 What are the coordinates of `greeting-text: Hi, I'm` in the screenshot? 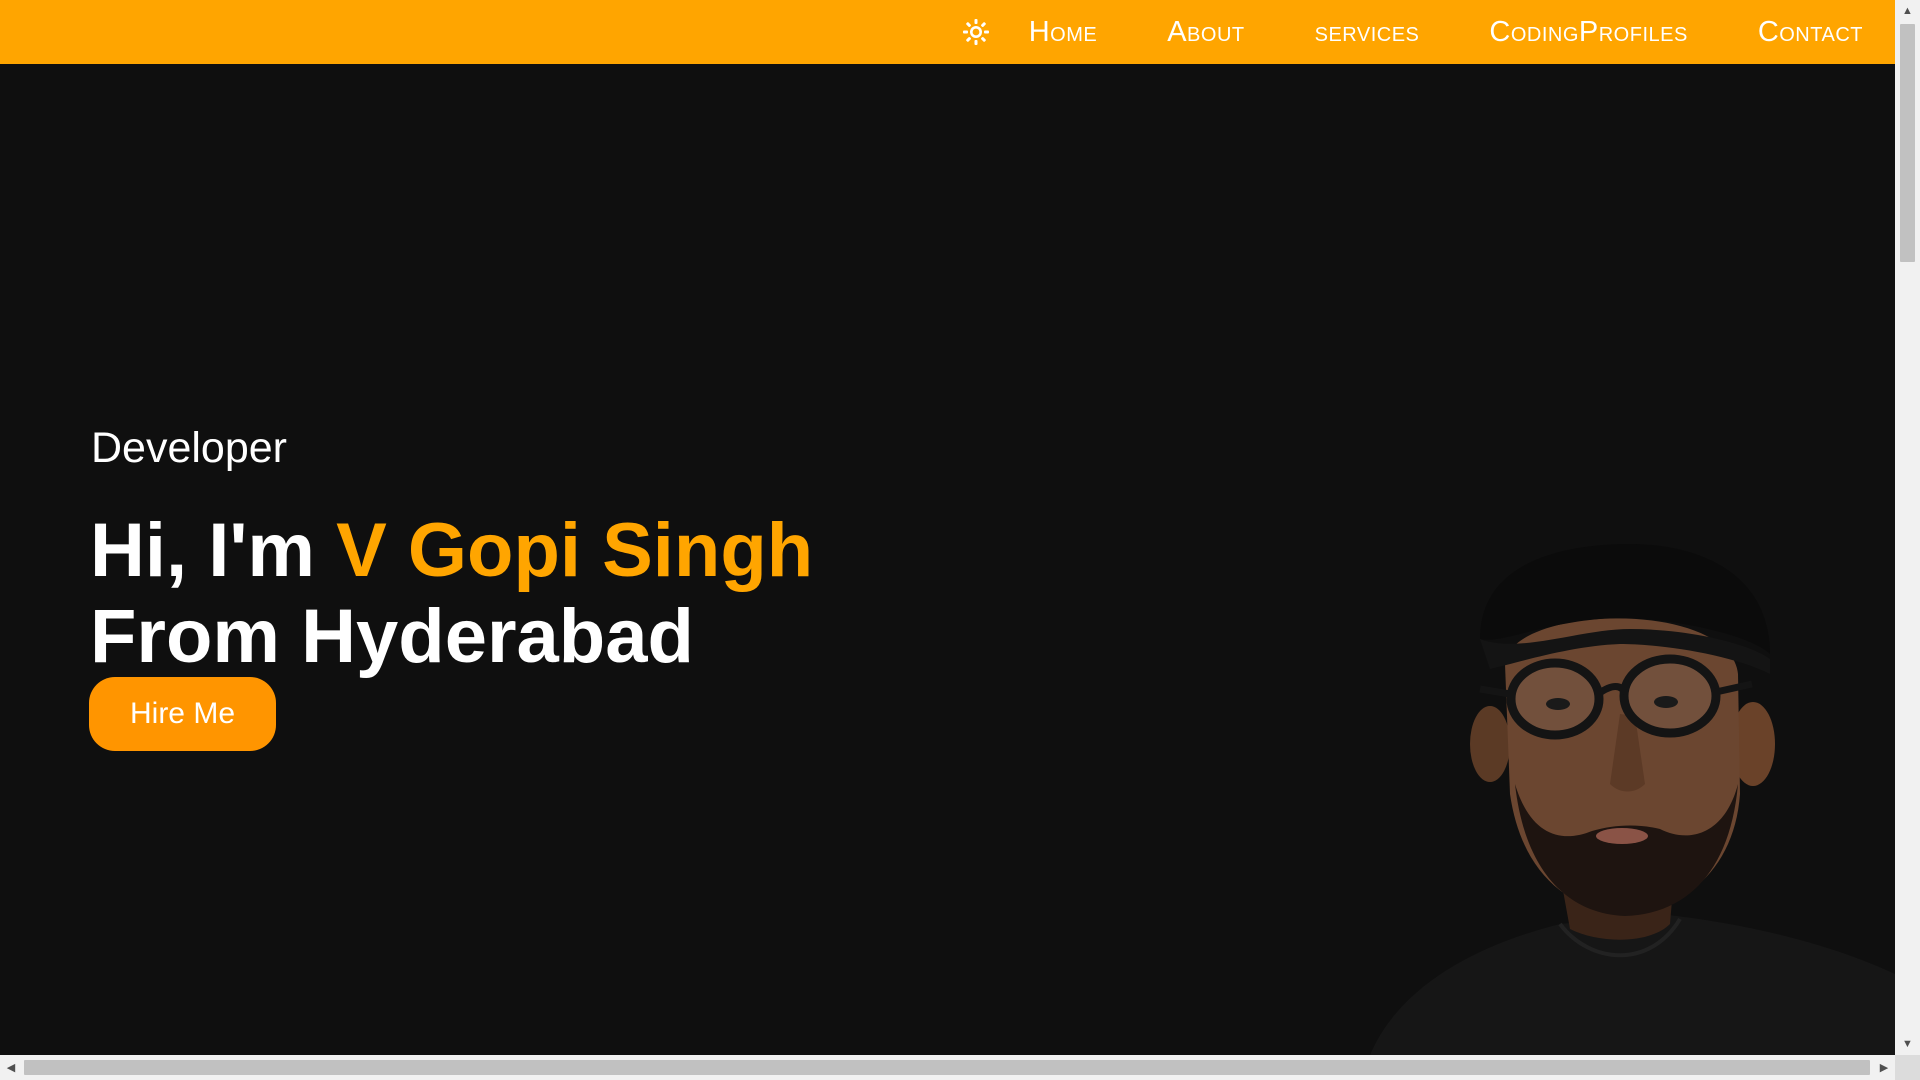 It's located at (213, 550).